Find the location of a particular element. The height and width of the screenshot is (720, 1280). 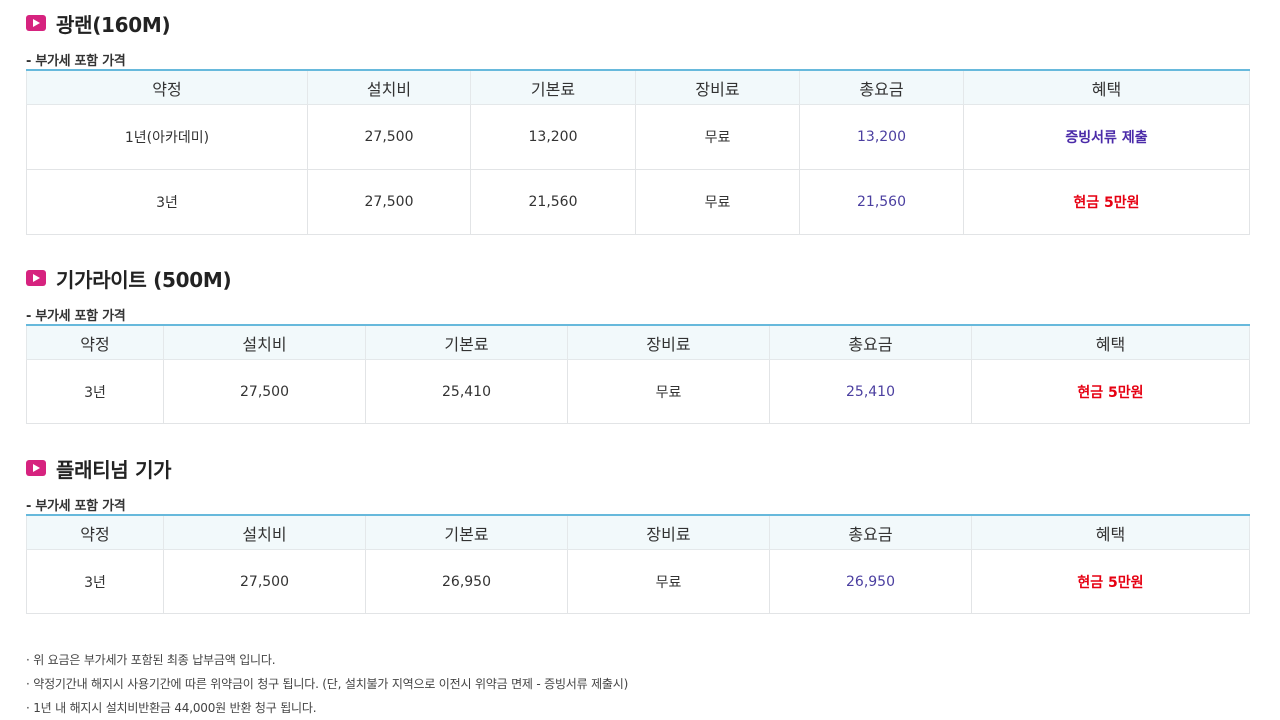

table-row: 3년 27,500 21,560 무료 21,560 현금 5만원 is located at coordinates (638, 202).